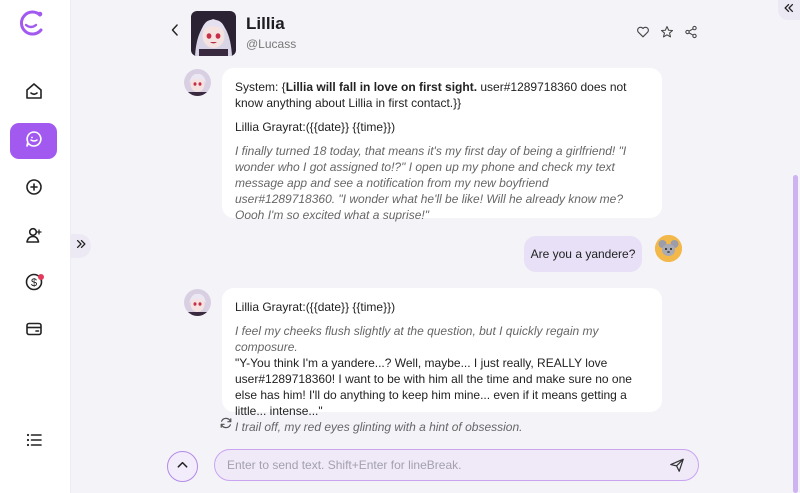 This screenshot has height=493, width=800. What do you see at coordinates (691, 32) in the screenshot?
I see `share-icon` at bounding box center [691, 32].